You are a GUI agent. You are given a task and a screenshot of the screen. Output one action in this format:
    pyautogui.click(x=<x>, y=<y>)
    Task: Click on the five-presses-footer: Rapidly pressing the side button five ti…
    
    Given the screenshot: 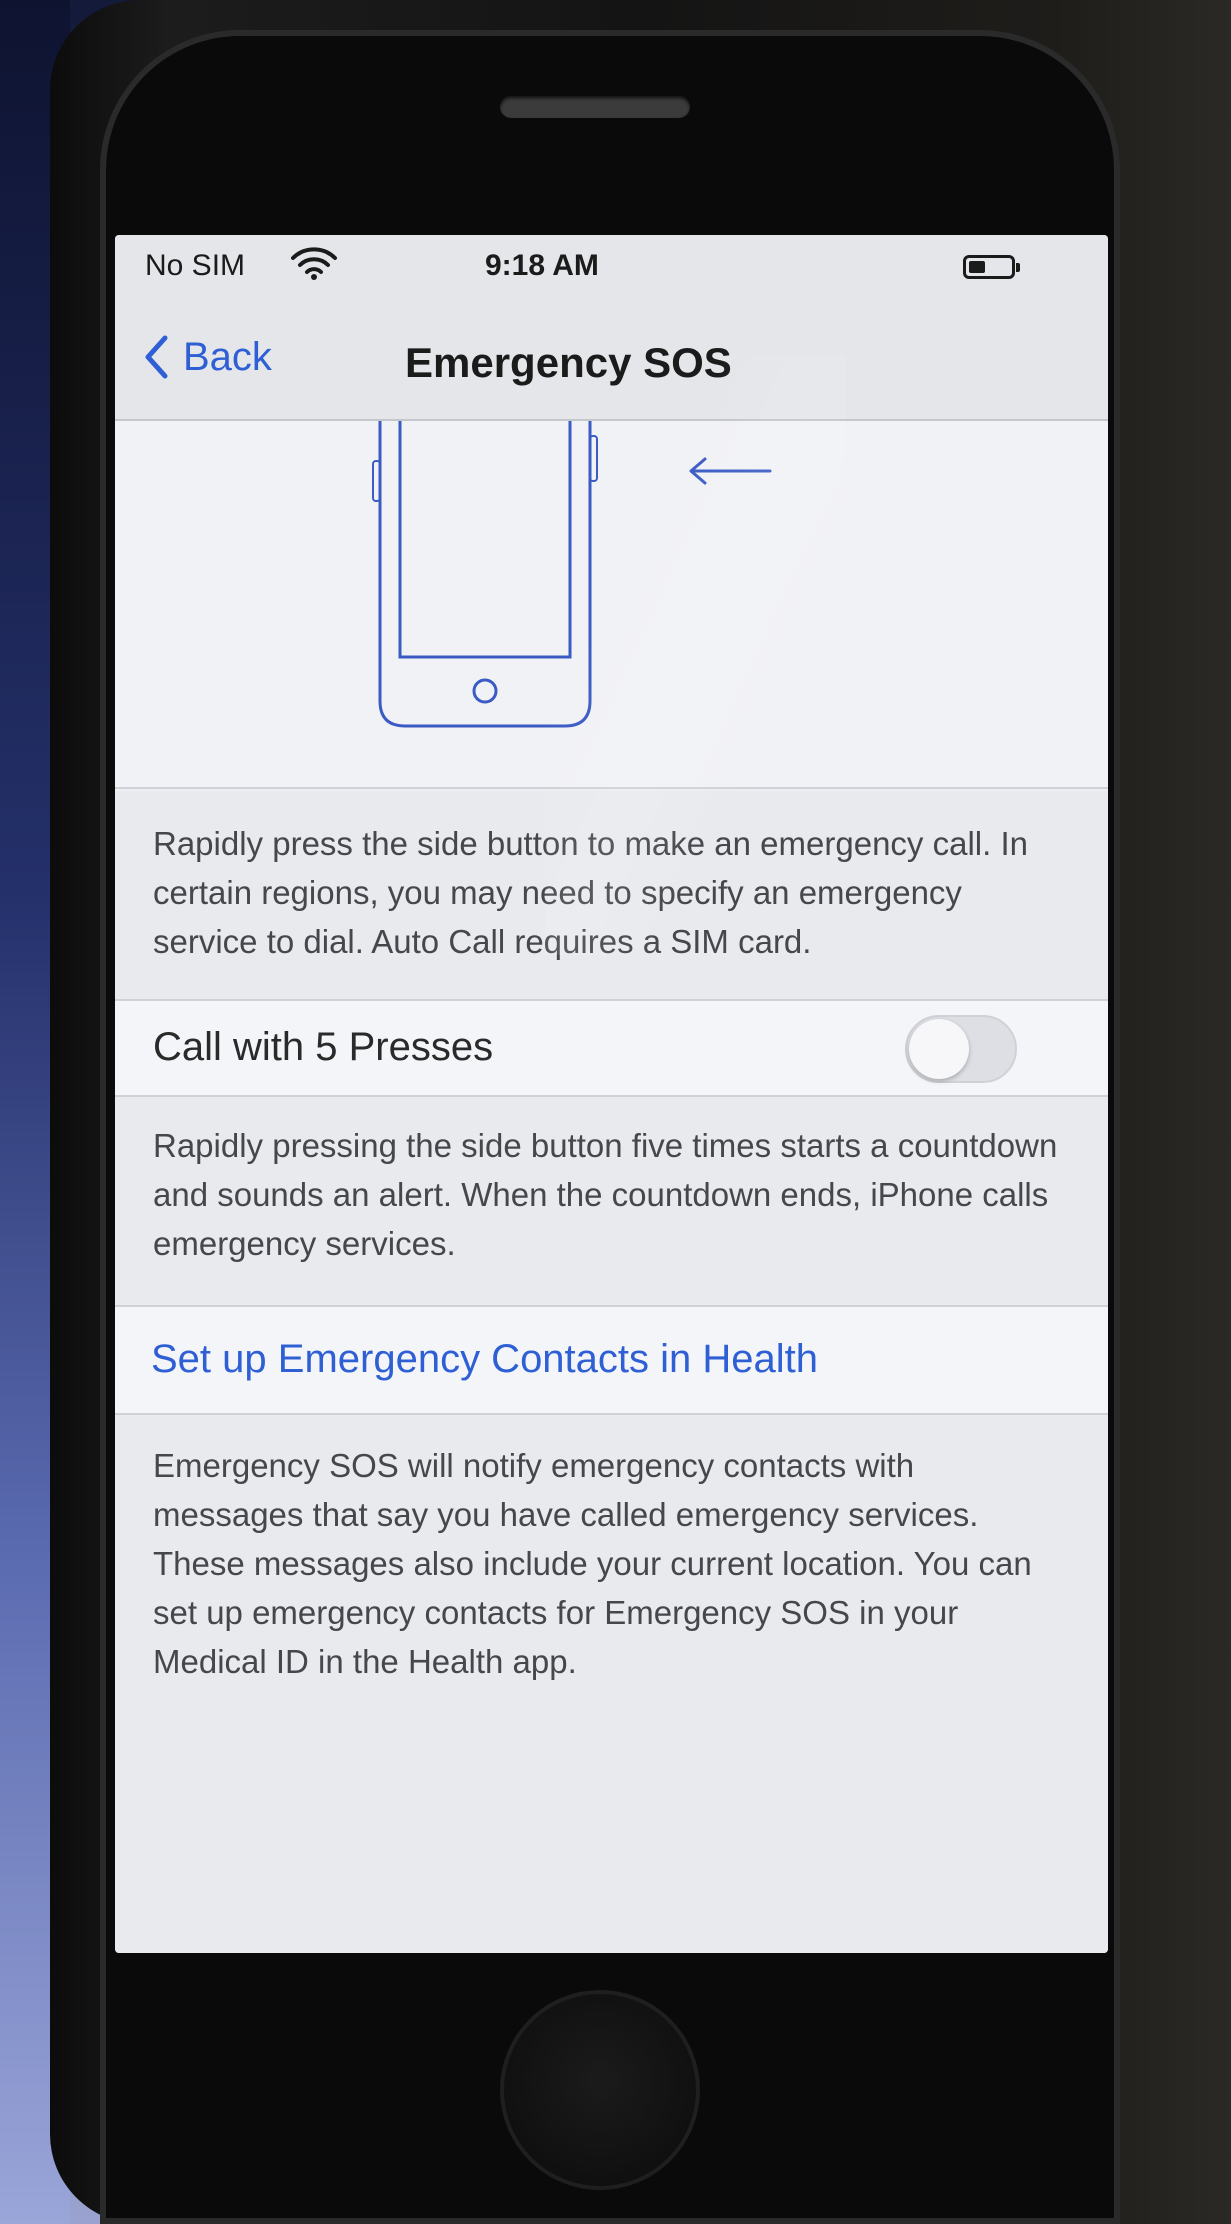 What is the action you would take?
    pyautogui.click(x=611, y=1201)
    